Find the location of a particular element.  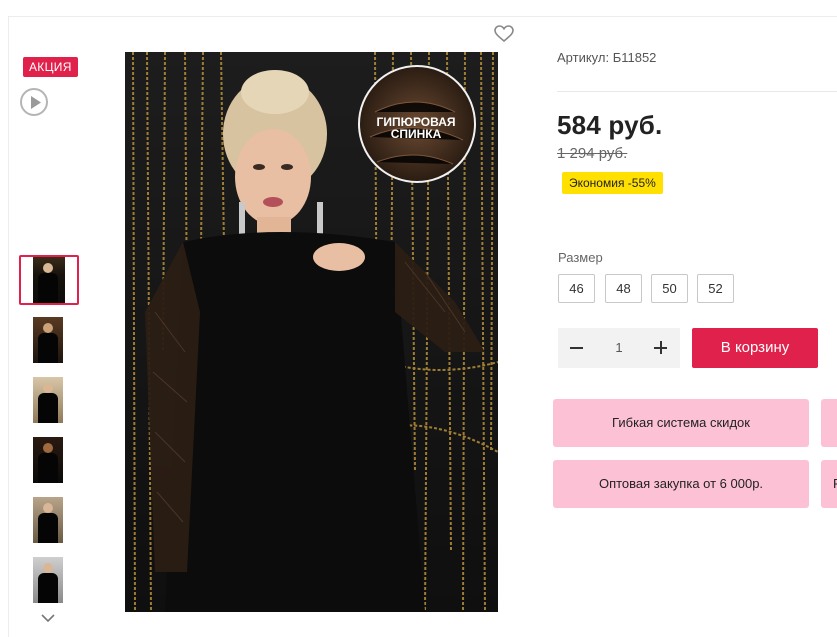

info-card-partial is located at coordinates (829, 423).